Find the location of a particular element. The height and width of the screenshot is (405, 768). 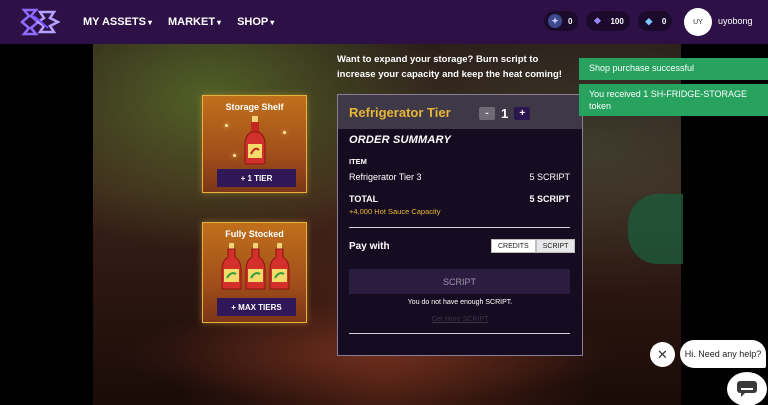

quantity-value: 1 is located at coordinates (505, 113).